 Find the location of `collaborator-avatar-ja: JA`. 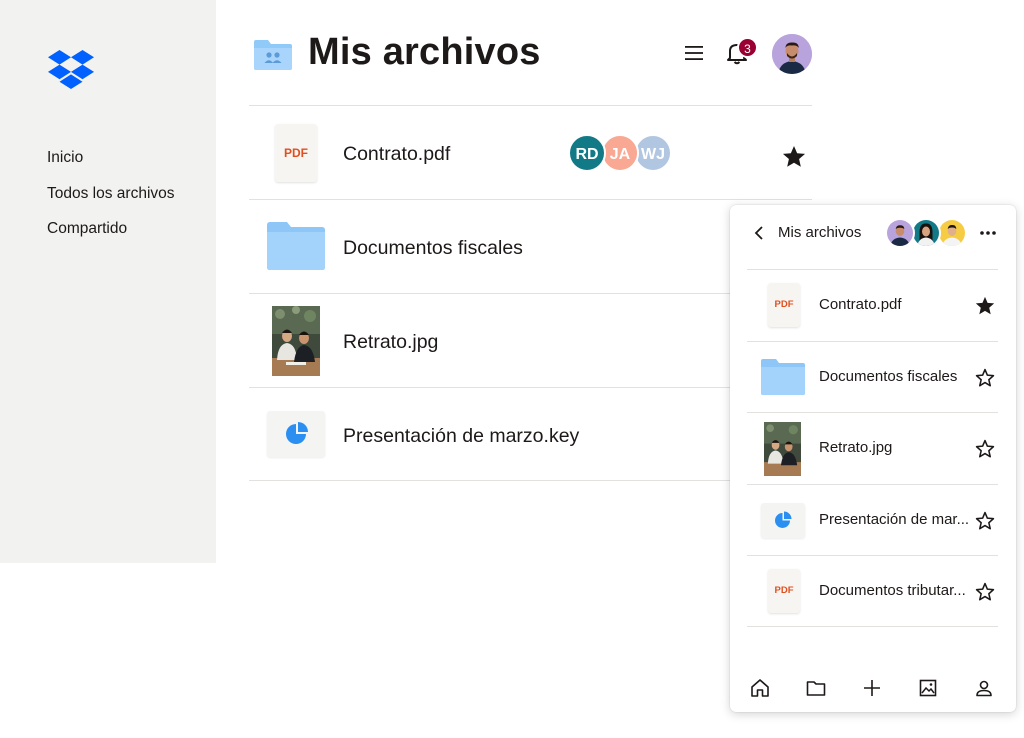

collaborator-avatar-ja: JA is located at coordinates (620, 153).